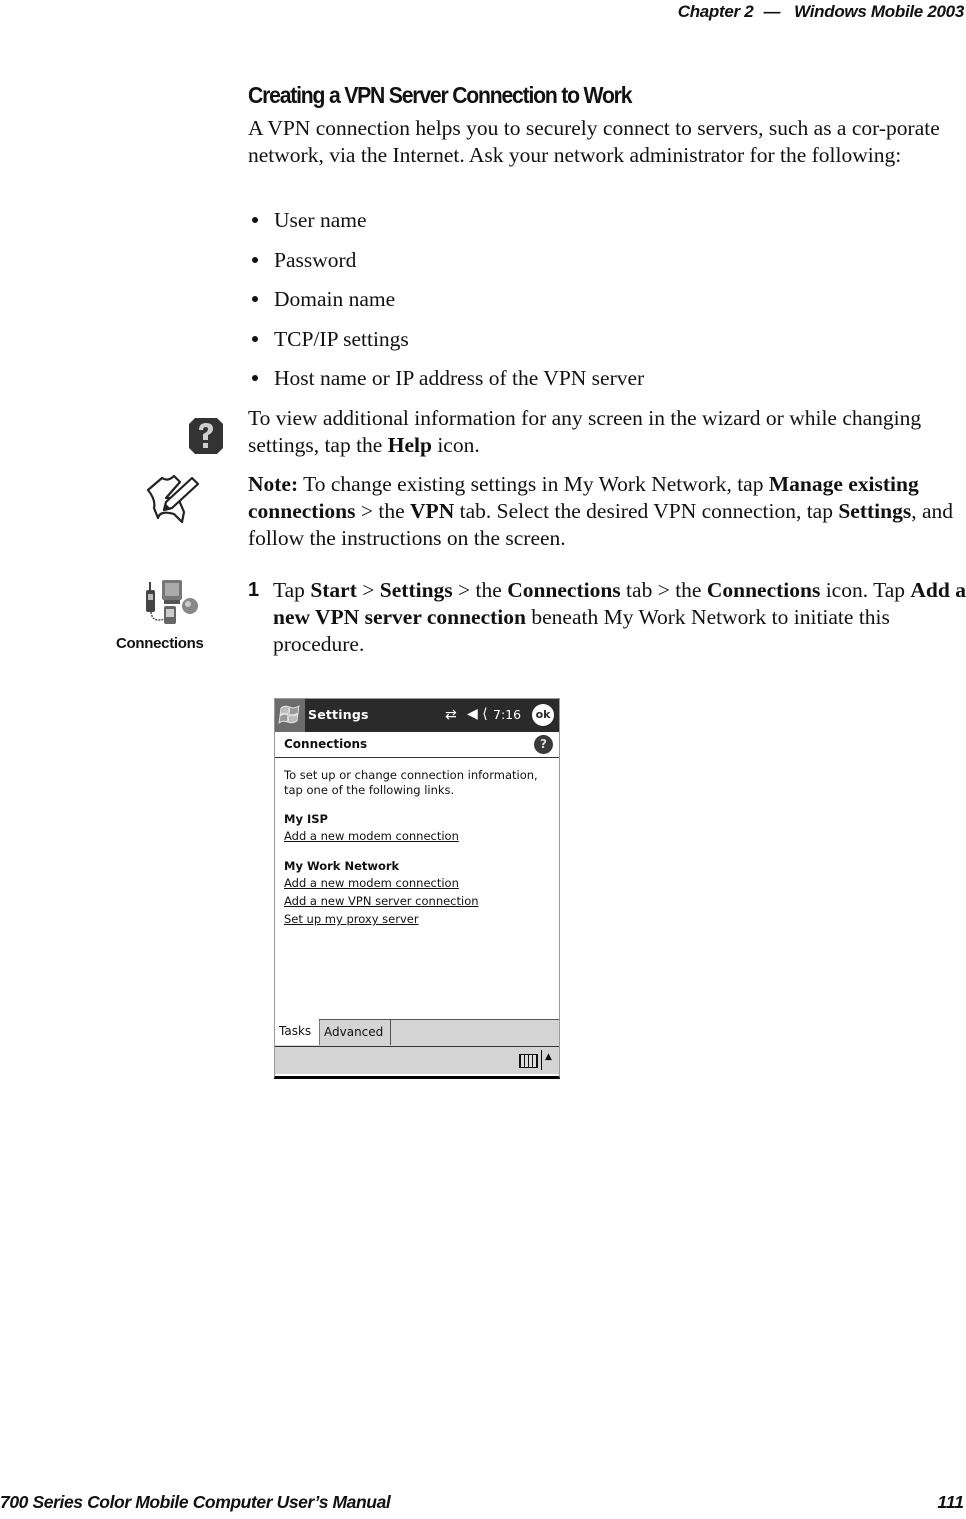 The width and height of the screenshot is (966, 1519). I want to click on step-bold: Settings, so click(416, 590).